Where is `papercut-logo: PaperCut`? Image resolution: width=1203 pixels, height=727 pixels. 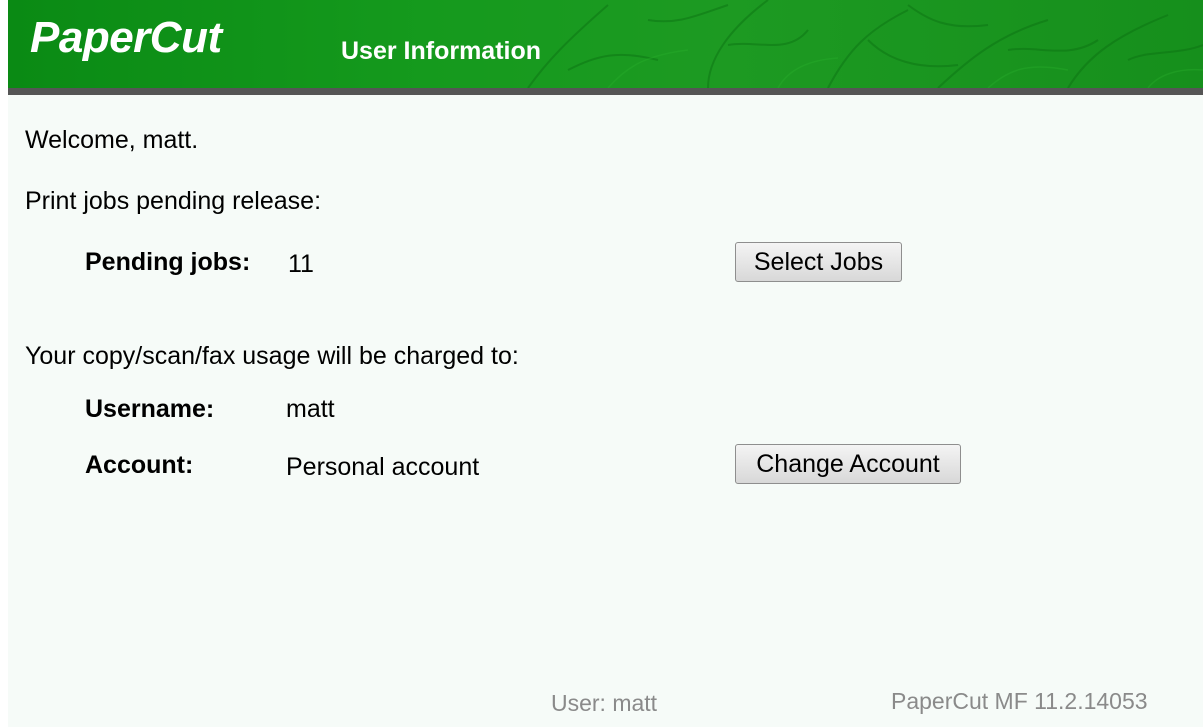
papercut-logo: PaperCut is located at coordinates (126, 37).